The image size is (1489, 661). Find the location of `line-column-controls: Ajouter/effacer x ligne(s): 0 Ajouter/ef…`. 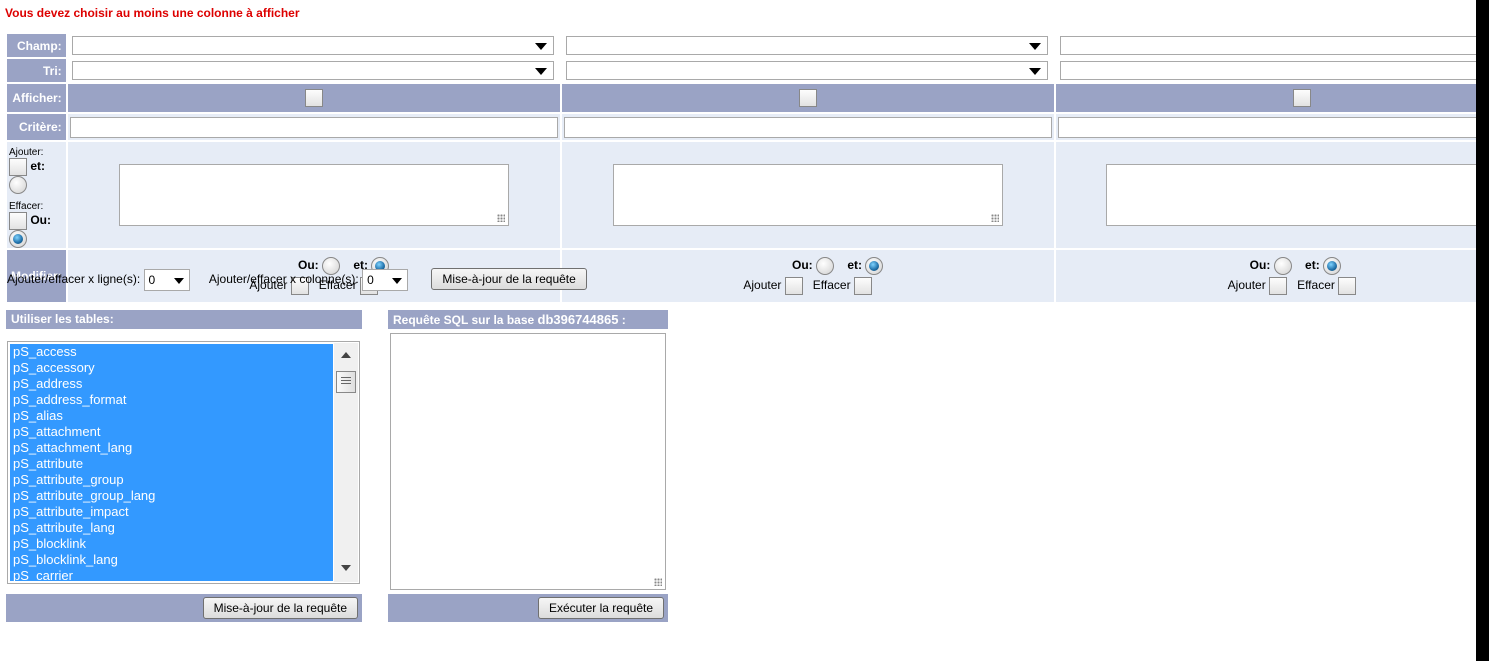

line-column-controls: Ajouter/effacer x ligne(s): 0 Ajouter/ef… is located at coordinates (297, 279).